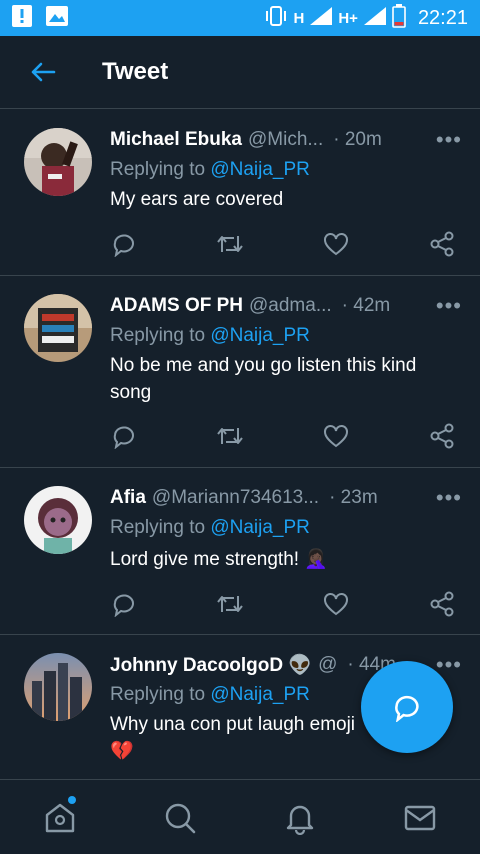  I want to click on status-bar: H H+ 22:21, so click(240, 18).